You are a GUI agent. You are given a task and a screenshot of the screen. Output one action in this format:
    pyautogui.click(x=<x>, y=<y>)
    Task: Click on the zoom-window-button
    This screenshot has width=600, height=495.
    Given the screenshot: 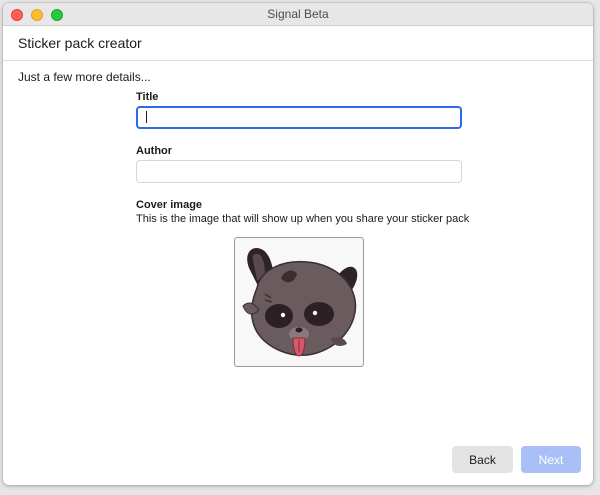 What is the action you would take?
    pyautogui.click(x=57, y=15)
    